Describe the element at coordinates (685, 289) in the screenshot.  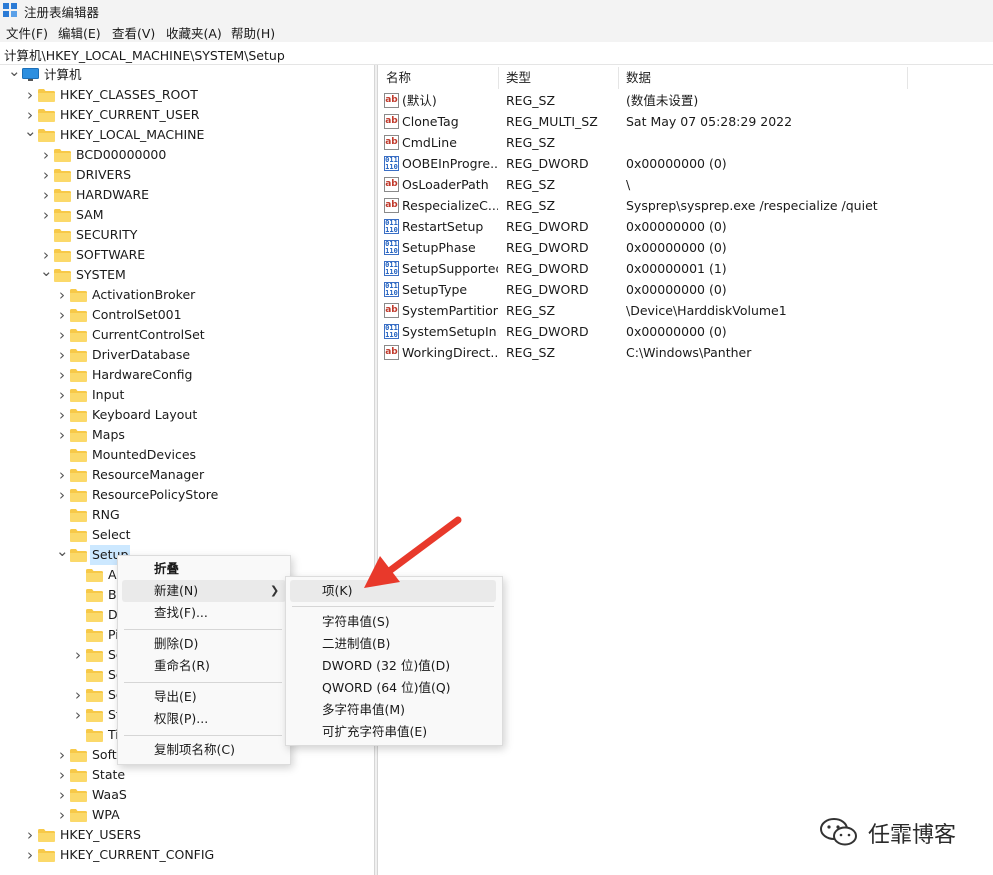
I see `value-row: 011 110 SetupType REG_DWORD 0x00000000 (0)` at that location.